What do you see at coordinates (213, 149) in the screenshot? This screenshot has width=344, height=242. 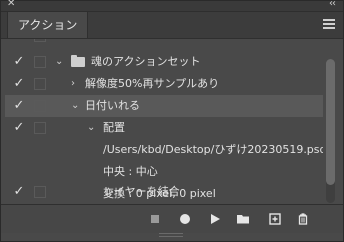 I see `command-detail-path: /Users/kbd/Desktop/ひずけ20230519.psd` at bounding box center [213, 149].